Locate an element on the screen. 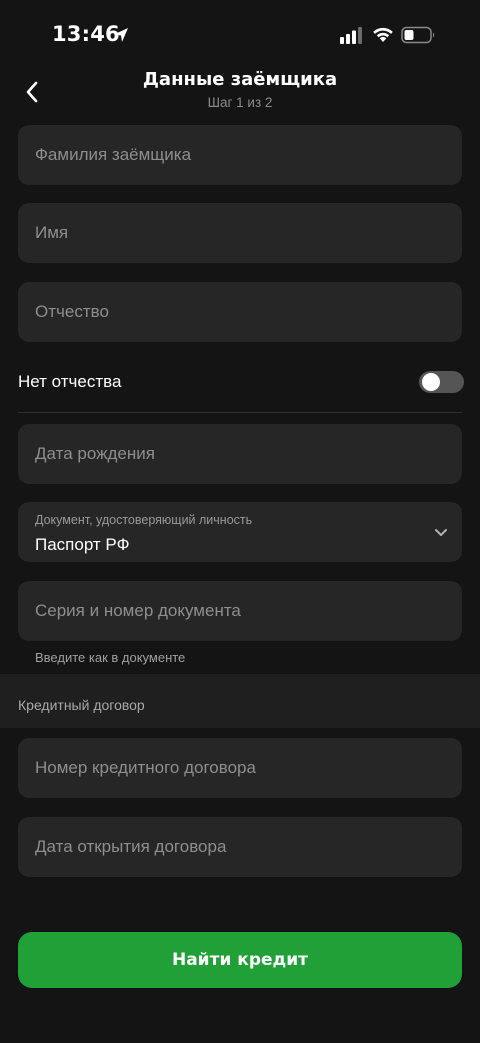  status-bar: 13:46 is located at coordinates (240, 35).